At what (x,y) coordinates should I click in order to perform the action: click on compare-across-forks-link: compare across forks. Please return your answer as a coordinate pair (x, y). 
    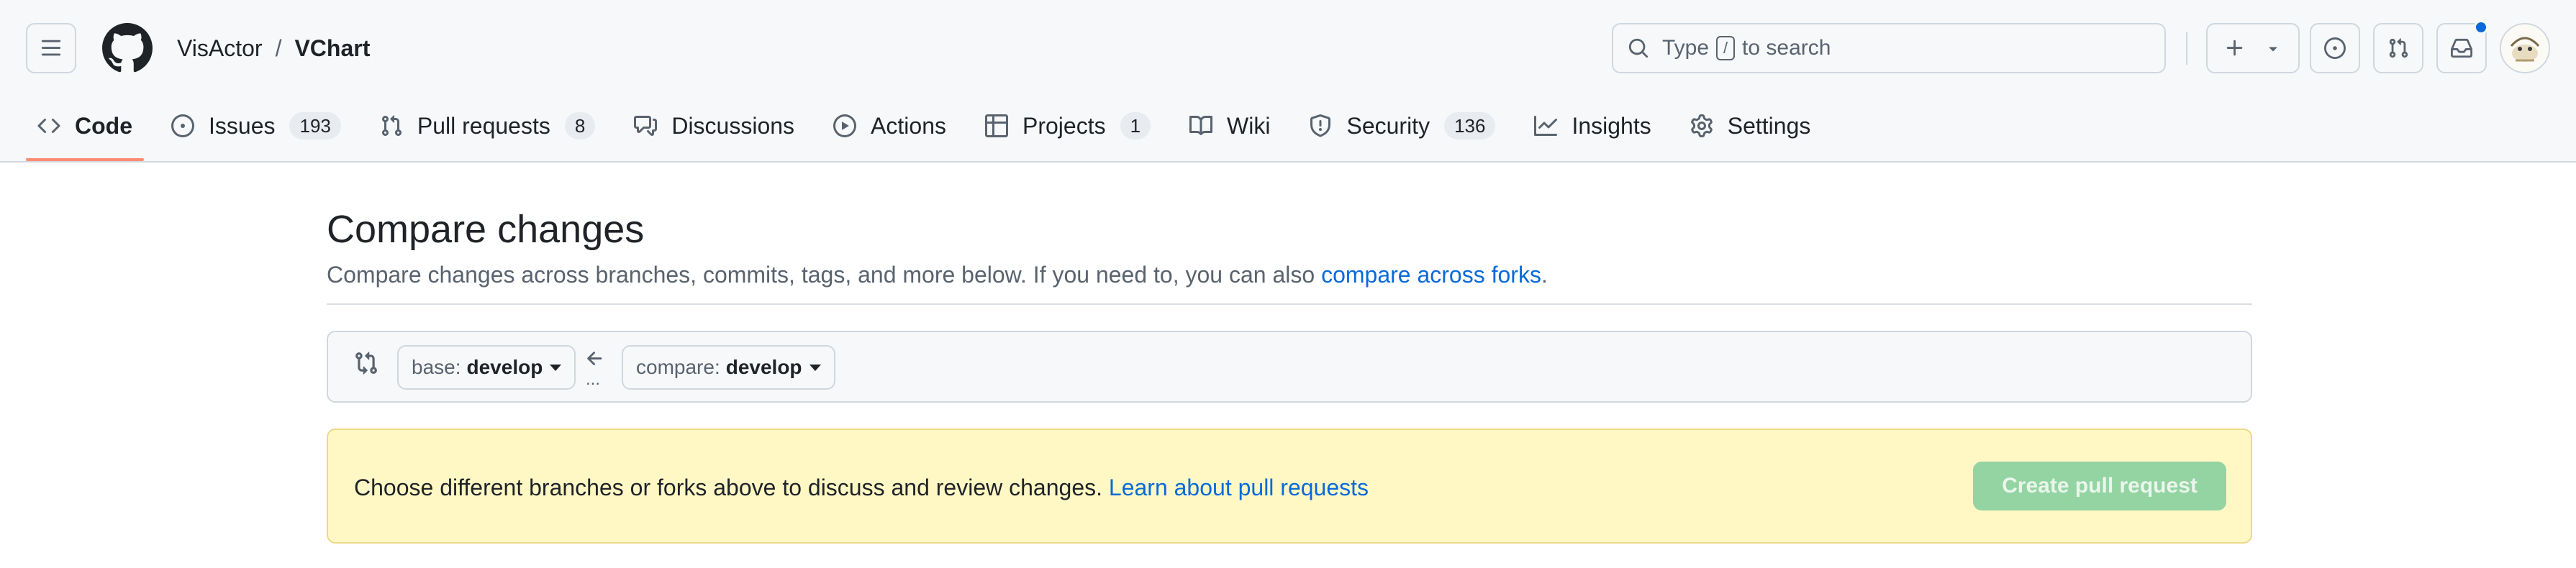
    Looking at the image, I should click on (1431, 275).